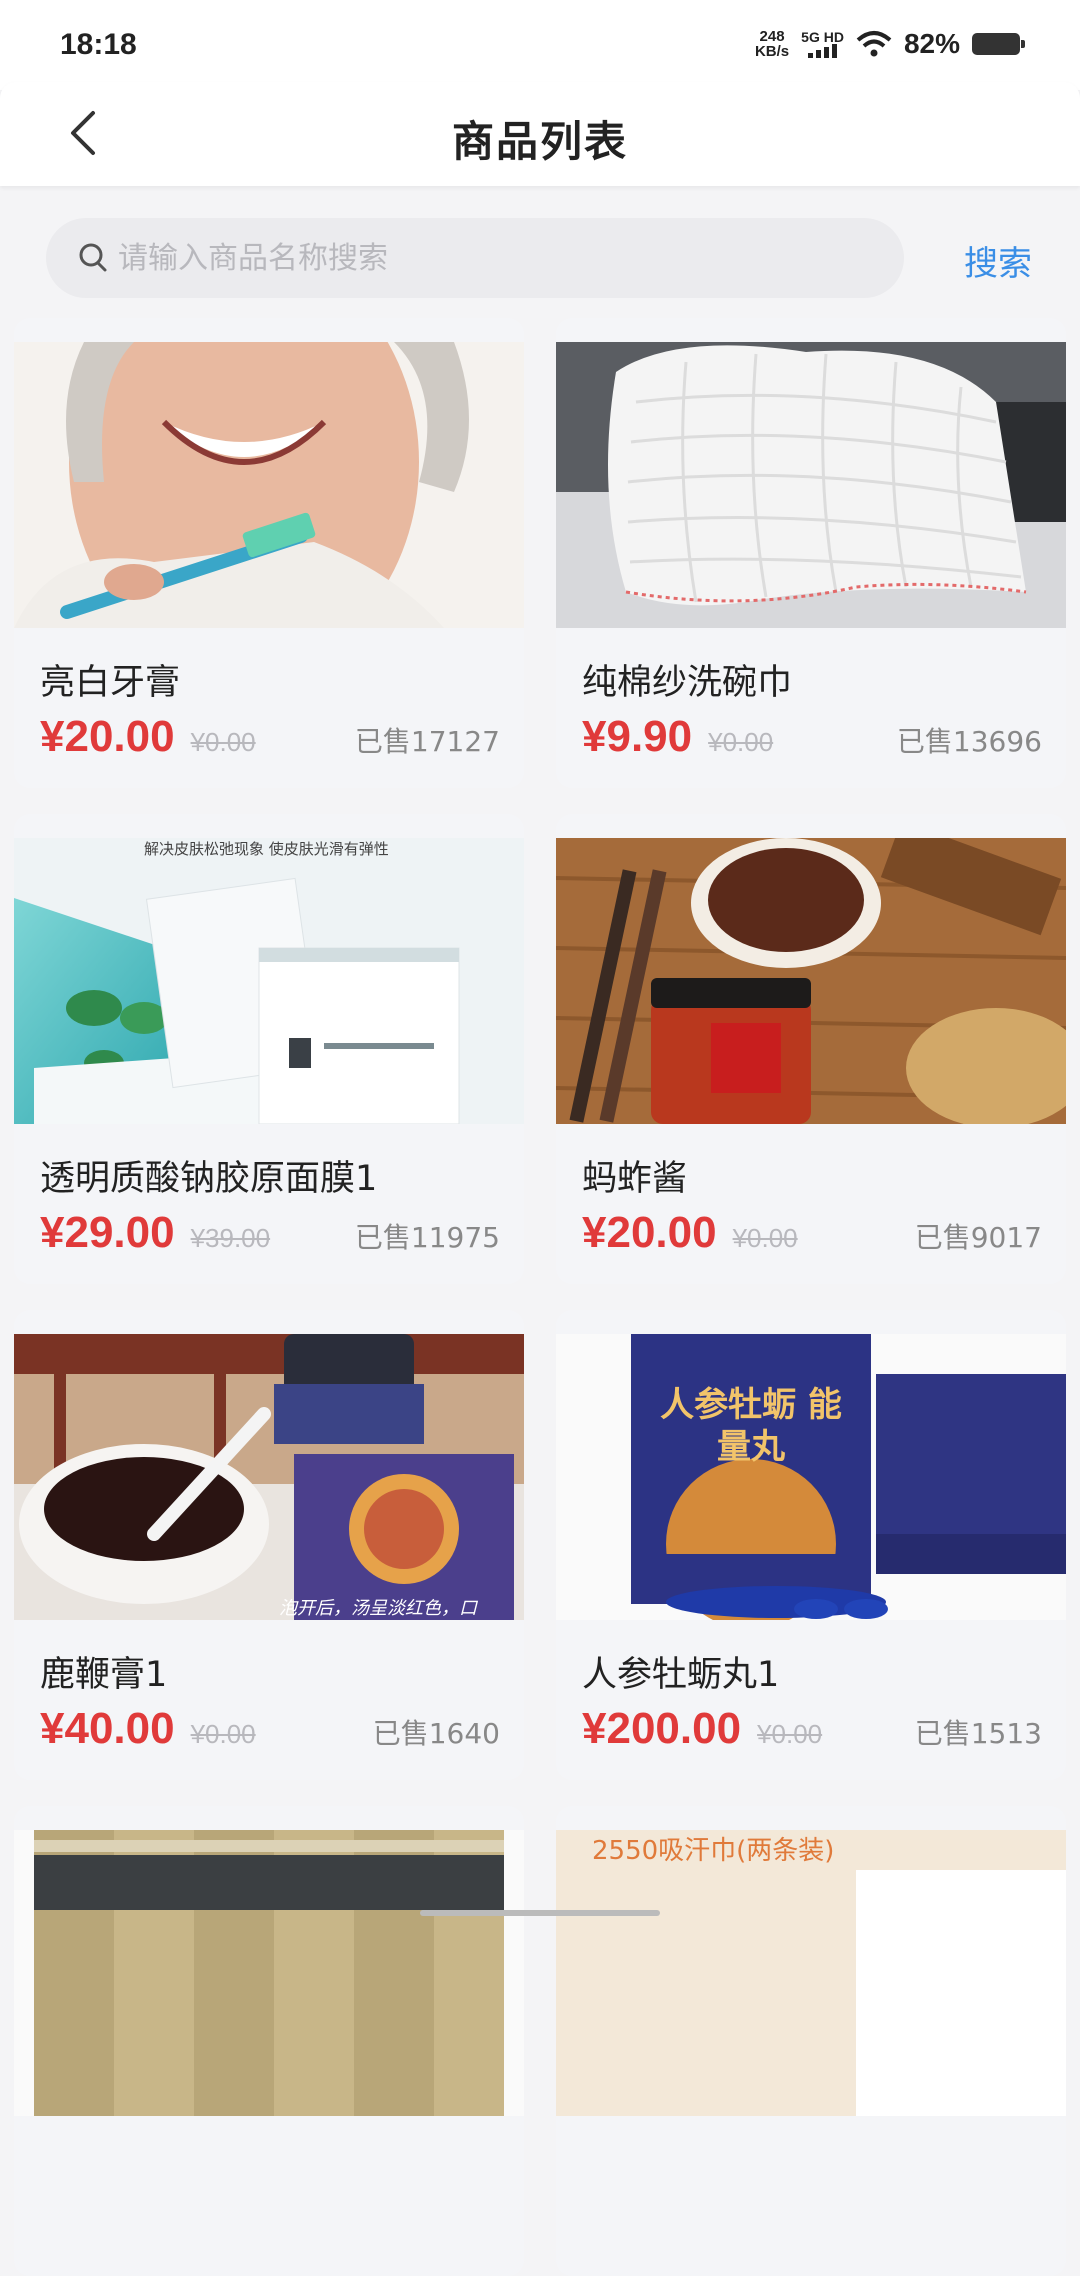 This screenshot has height=2276, width=1080. Describe the element at coordinates (687, 681) in the screenshot. I see `product-name: 纯棉纱洗碗巾` at that location.